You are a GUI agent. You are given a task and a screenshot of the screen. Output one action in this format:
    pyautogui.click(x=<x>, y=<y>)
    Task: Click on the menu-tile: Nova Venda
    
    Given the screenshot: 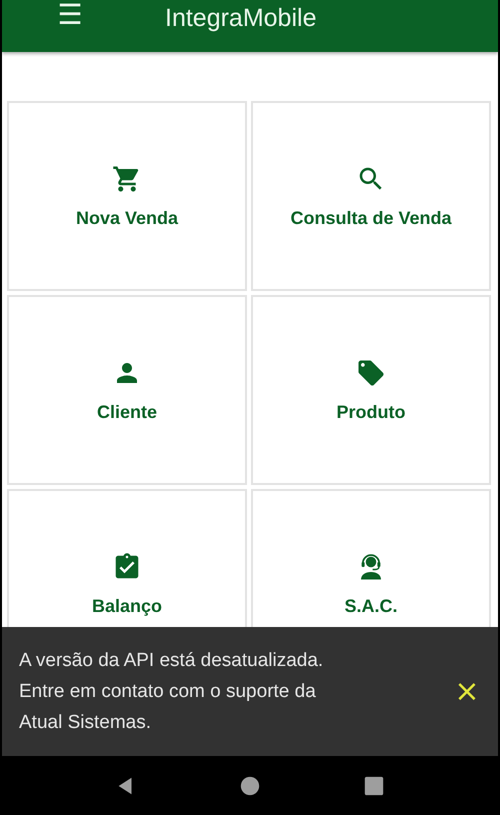 What is the action you would take?
    pyautogui.click(x=127, y=196)
    